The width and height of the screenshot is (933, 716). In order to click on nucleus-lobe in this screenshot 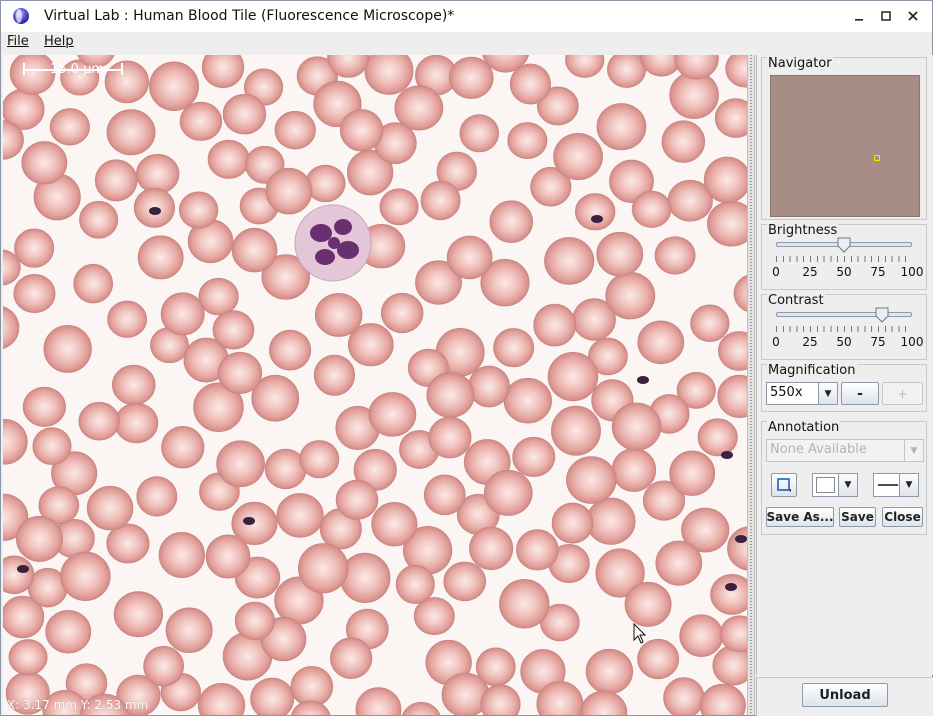, I will do `click(334, 243)`.